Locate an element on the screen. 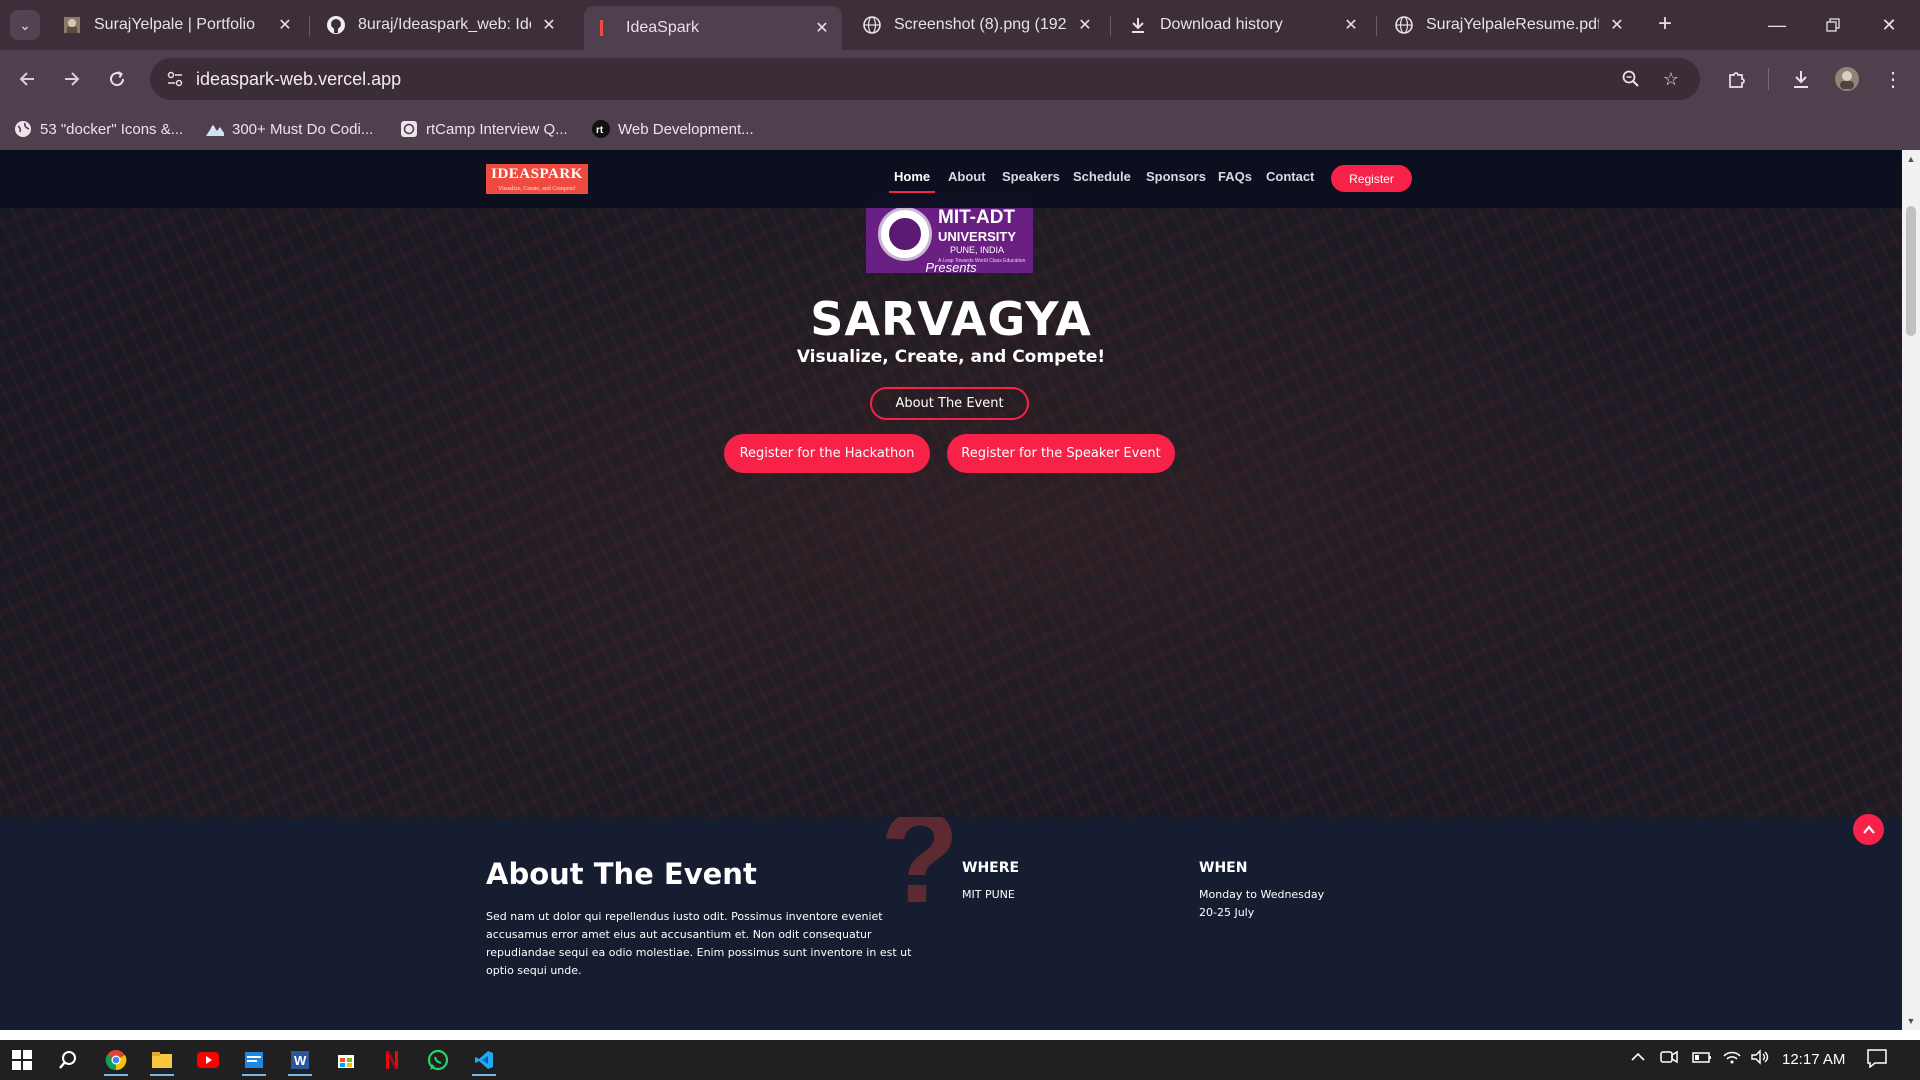 The width and height of the screenshot is (1920, 1080). close-window-button: ✕ is located at coordinates (1889, 25).